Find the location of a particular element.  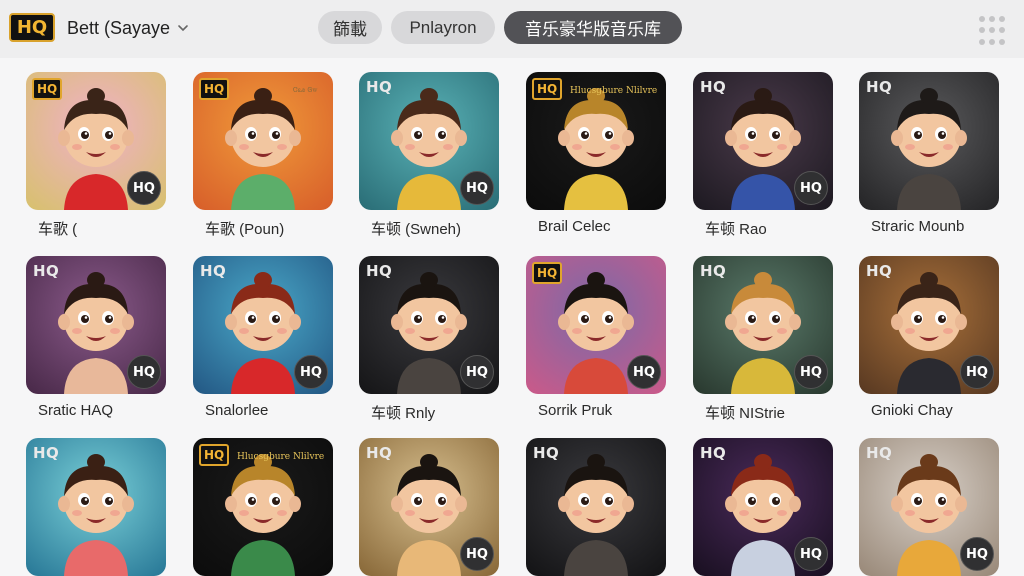

top-bar: HQ Bett (Sayaye 篩載 Pnlayron 音乐豪华版音乐库 is located at coordinates (512, 29).